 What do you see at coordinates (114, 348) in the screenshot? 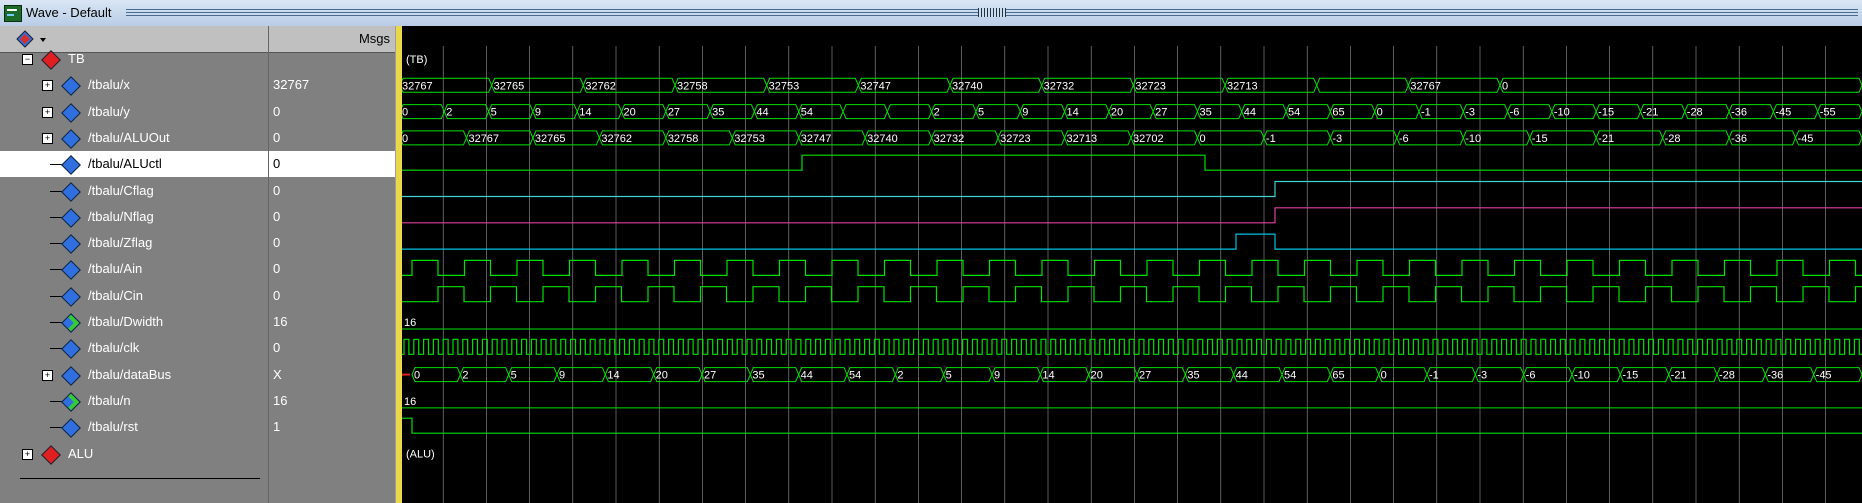
I see `signal-name: /tbalu/clk` at bounding box center [114, 348].